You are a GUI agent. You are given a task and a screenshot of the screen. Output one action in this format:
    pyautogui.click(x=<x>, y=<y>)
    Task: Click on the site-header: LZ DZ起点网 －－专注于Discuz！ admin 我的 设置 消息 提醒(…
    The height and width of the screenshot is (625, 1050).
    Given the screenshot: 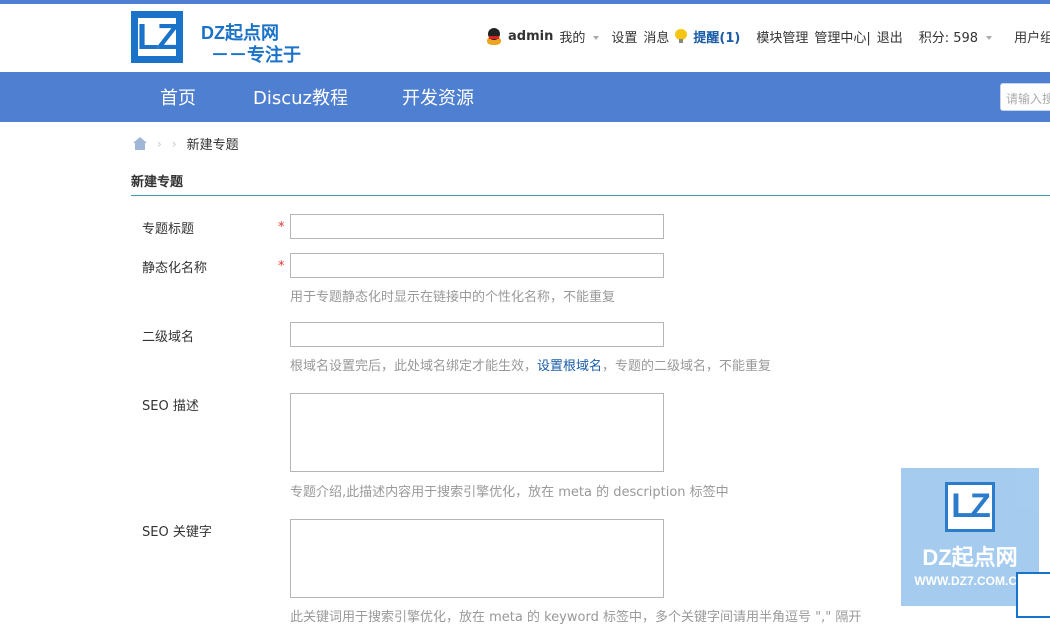 What is the action you would take?
    pyautogui.click(x=525, y=47)
    